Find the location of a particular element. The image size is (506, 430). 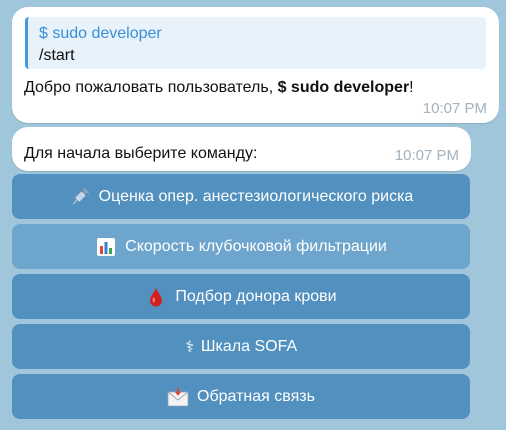

prompt-text: Для начала выберите команду: is located at coordinates (141, 153).